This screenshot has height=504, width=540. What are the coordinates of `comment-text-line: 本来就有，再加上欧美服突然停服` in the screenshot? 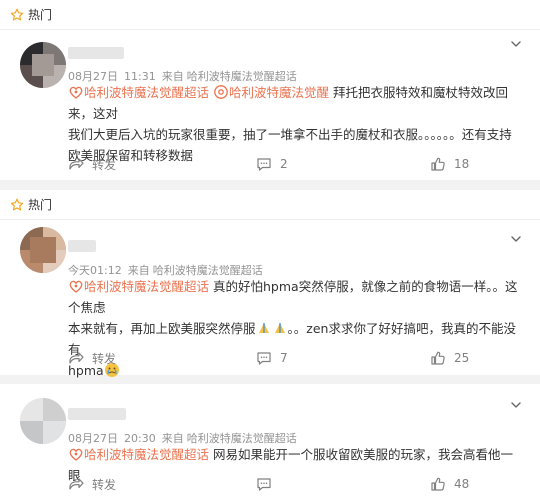 It's located at (162, 328).